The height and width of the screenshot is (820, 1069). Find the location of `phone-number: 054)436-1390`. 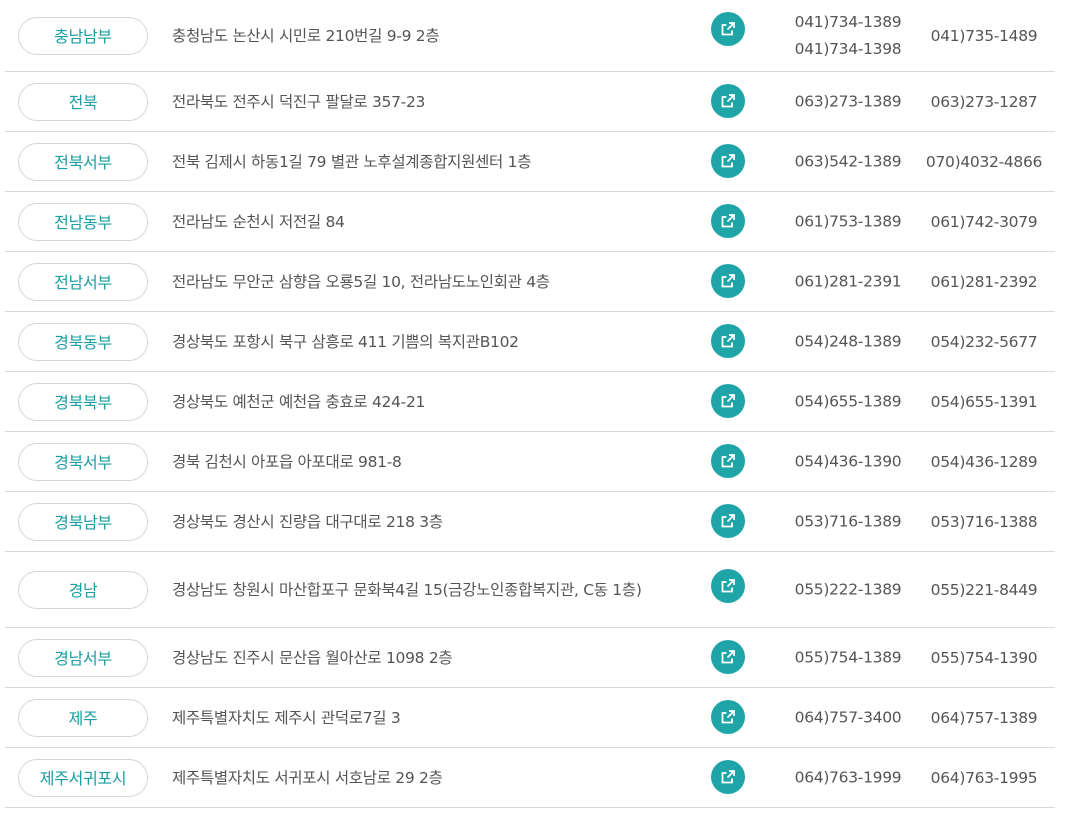

phone-number: 054)436-1390 is located at coordinates (848, 461).